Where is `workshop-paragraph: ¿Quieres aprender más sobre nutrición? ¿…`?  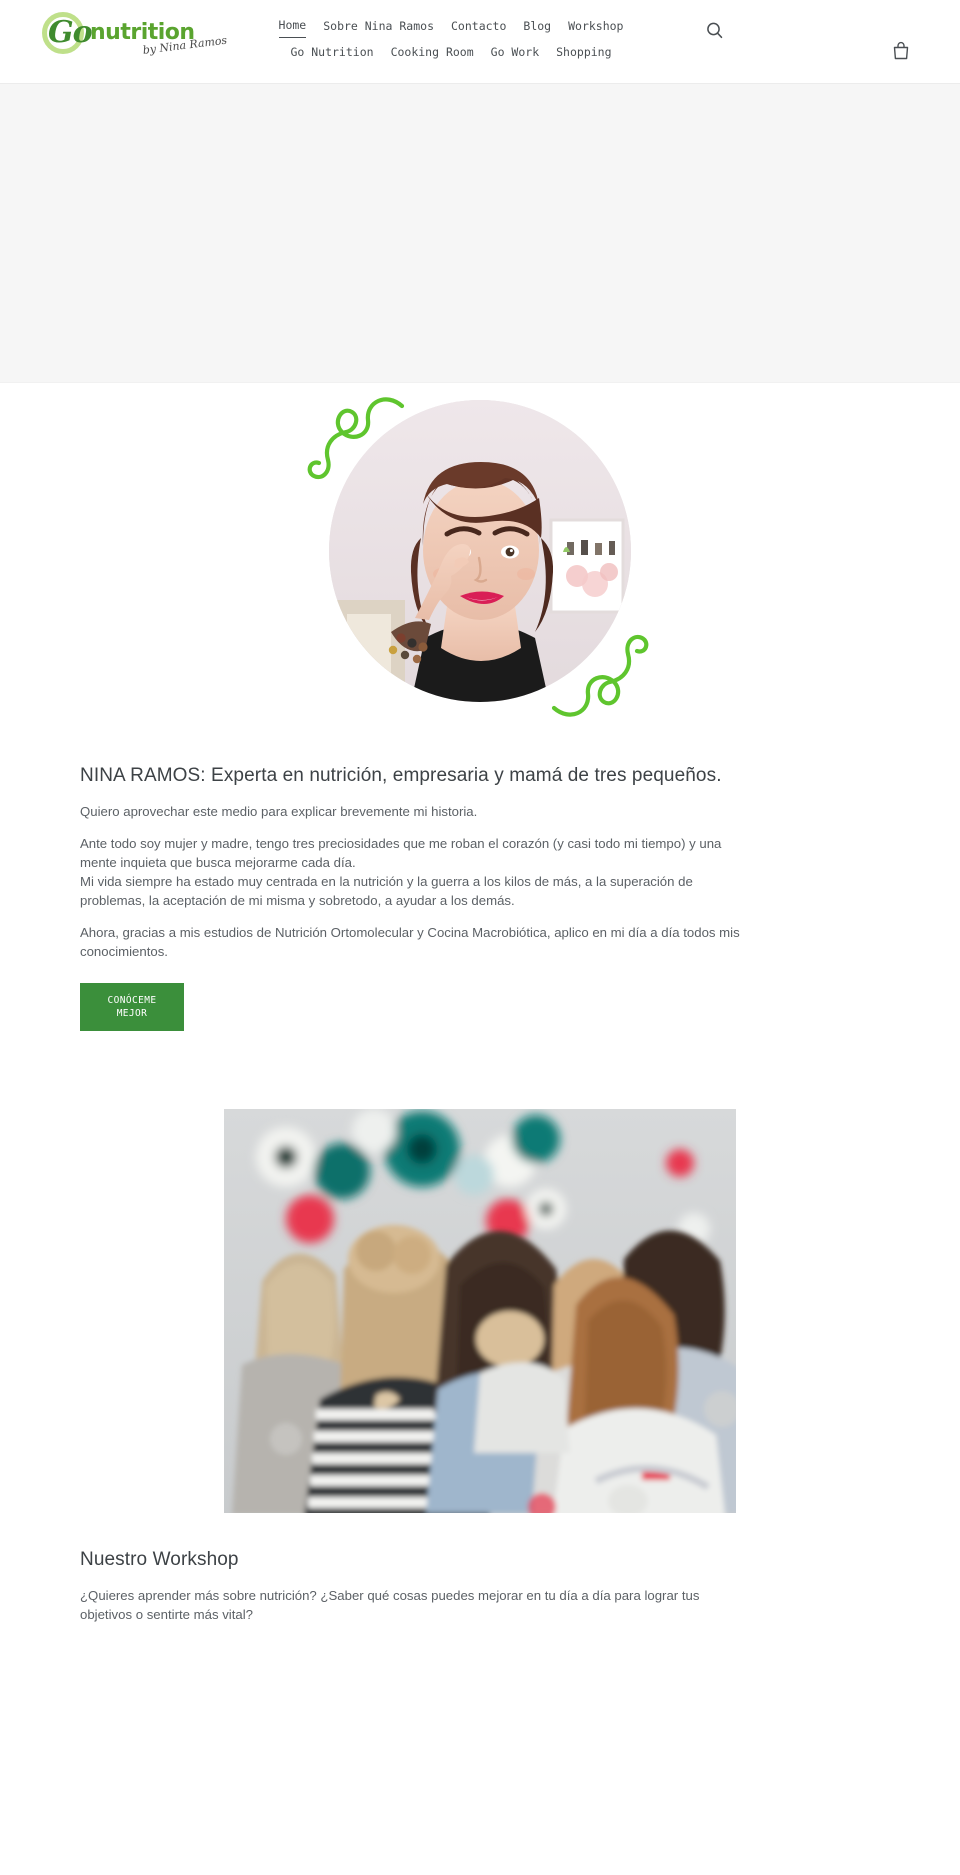
workshop-paragraph: ¿Quieres aprender más sobre nutrición? ¿… is located at coordinates (390, 1605).